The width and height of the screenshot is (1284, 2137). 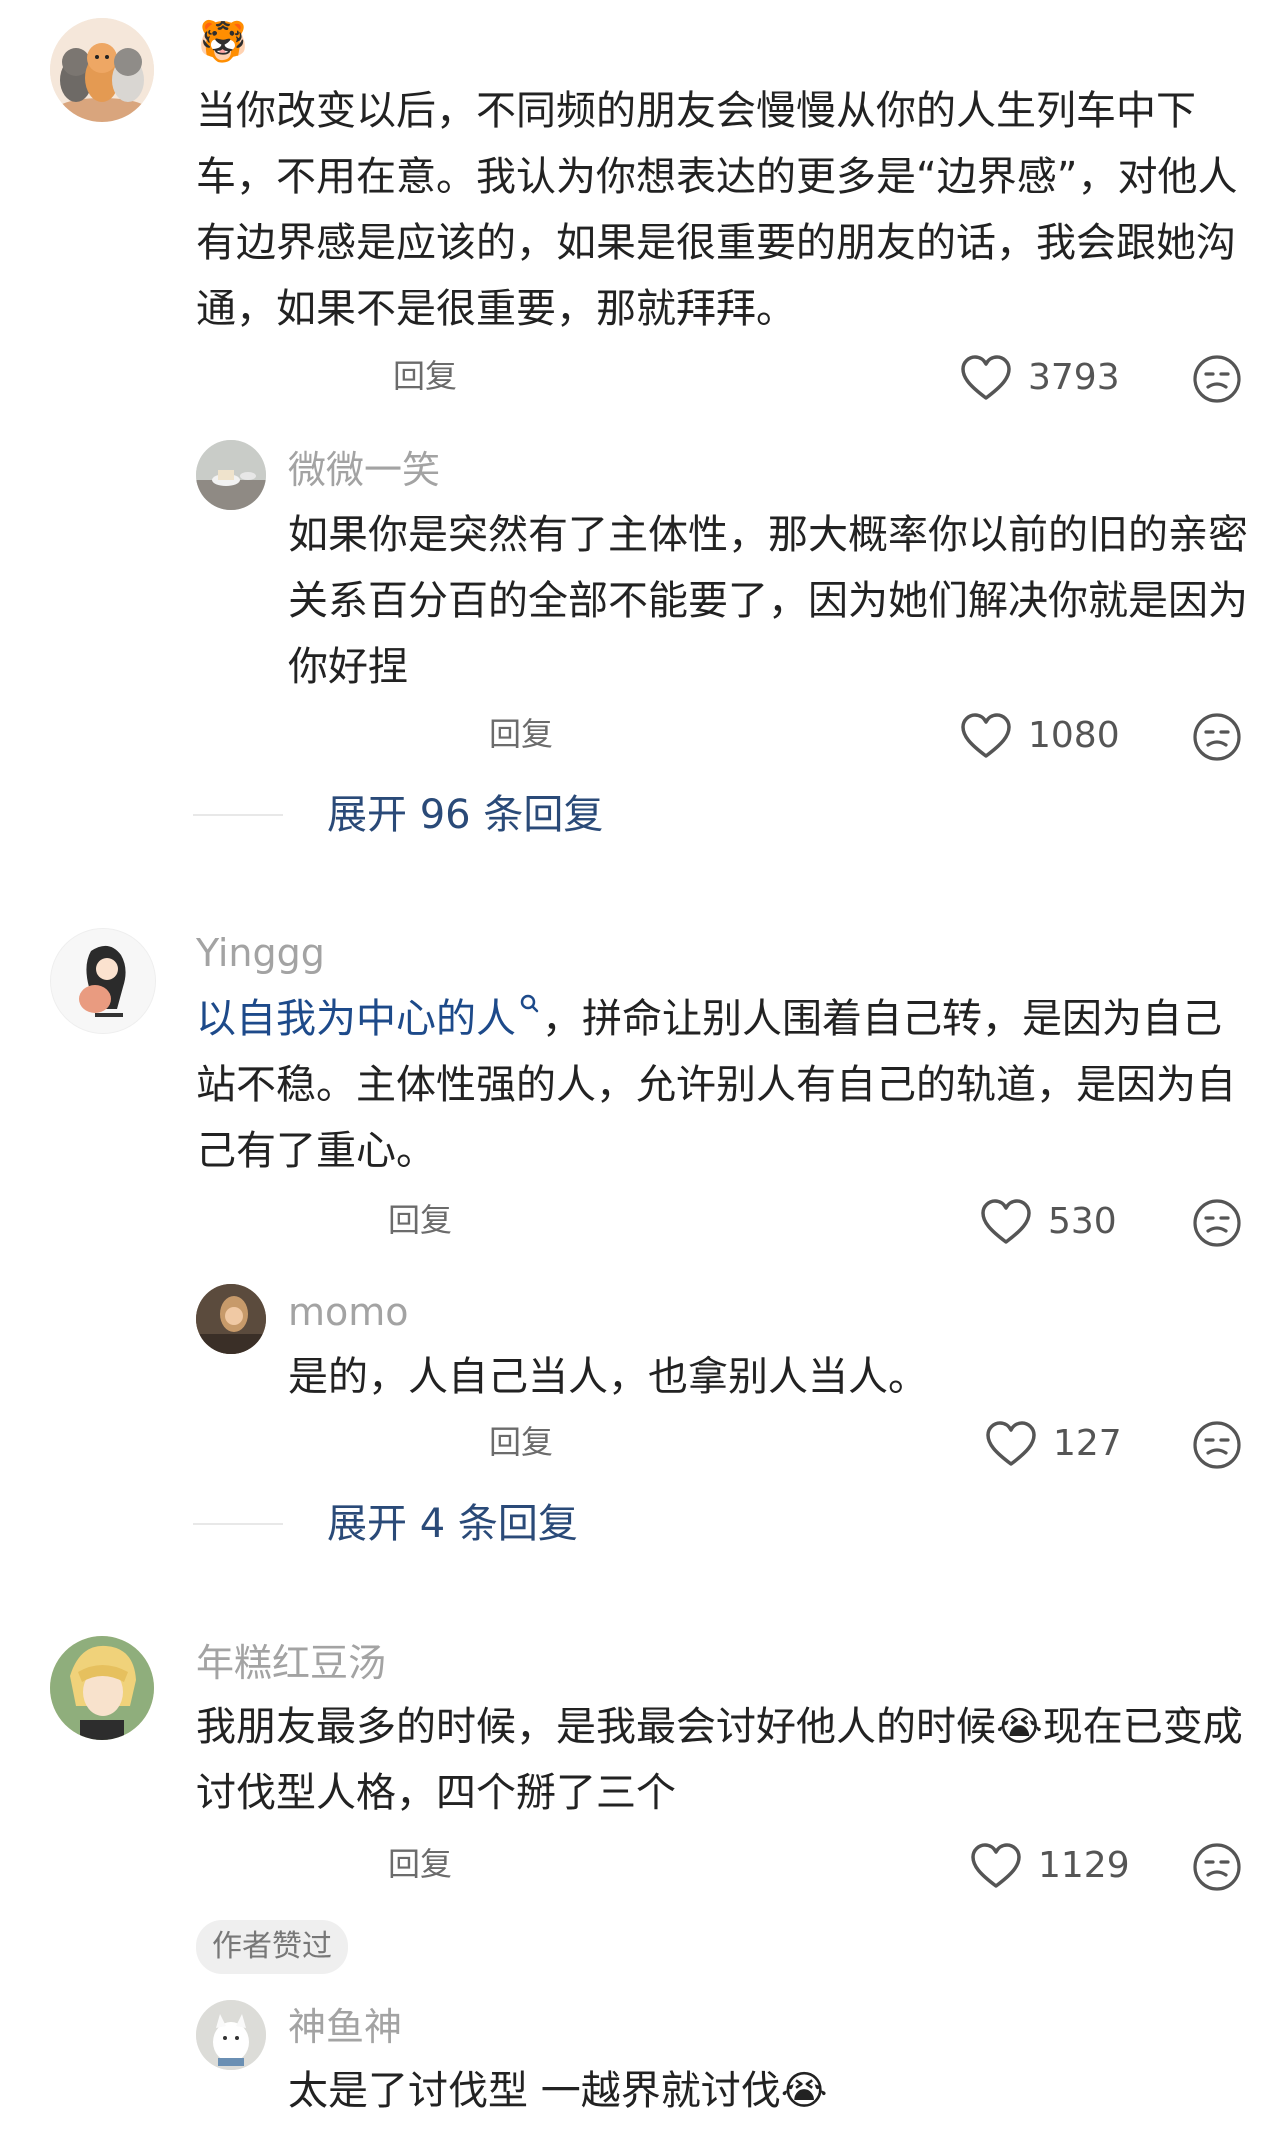 What do you see at coordinates (356, 1019) in the screenshot?
I see `keyword-link: 以自我为中心的人` at bounding box center [356, 1019].